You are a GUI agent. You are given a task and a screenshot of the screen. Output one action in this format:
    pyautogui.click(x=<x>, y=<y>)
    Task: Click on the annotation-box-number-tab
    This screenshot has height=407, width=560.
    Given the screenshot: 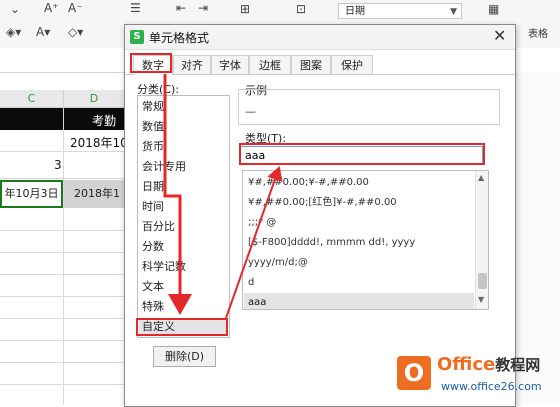 What is the action you would take?
    pyautogui.click(x=151, y=63)
    